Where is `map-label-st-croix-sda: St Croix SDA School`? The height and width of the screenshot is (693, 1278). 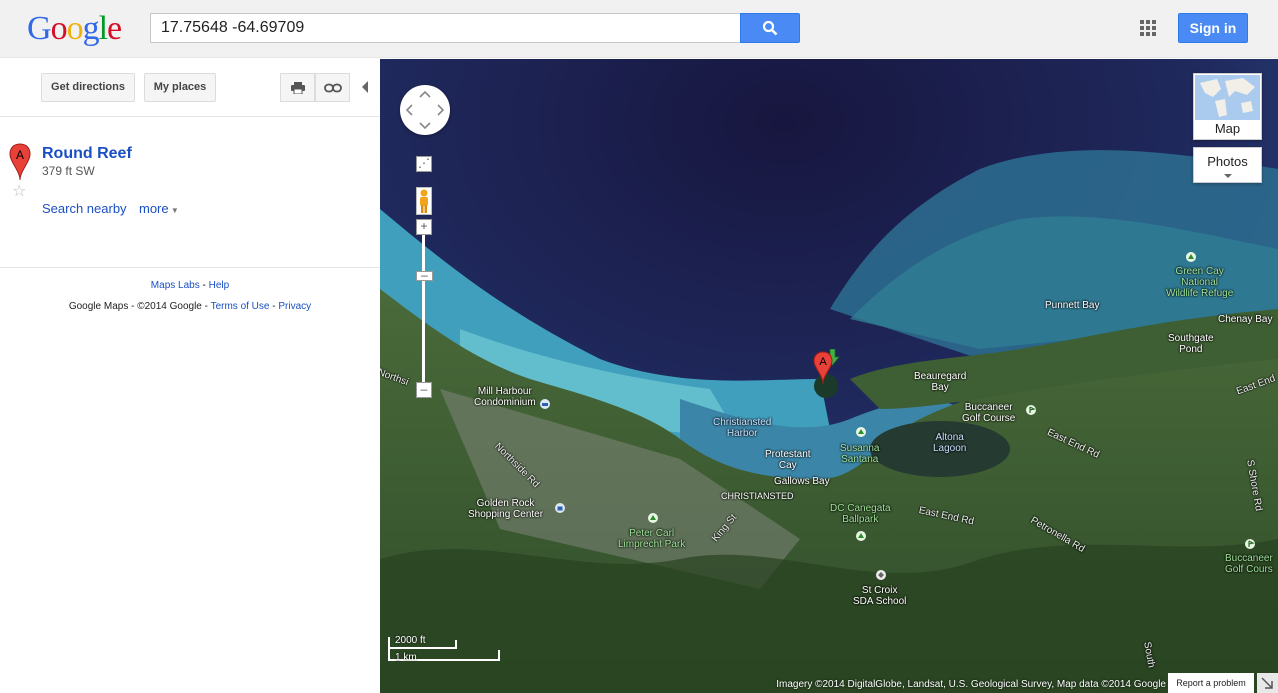 map-label-st-croix-sda: St Croix SDA School is located at coordinates (879, 596).